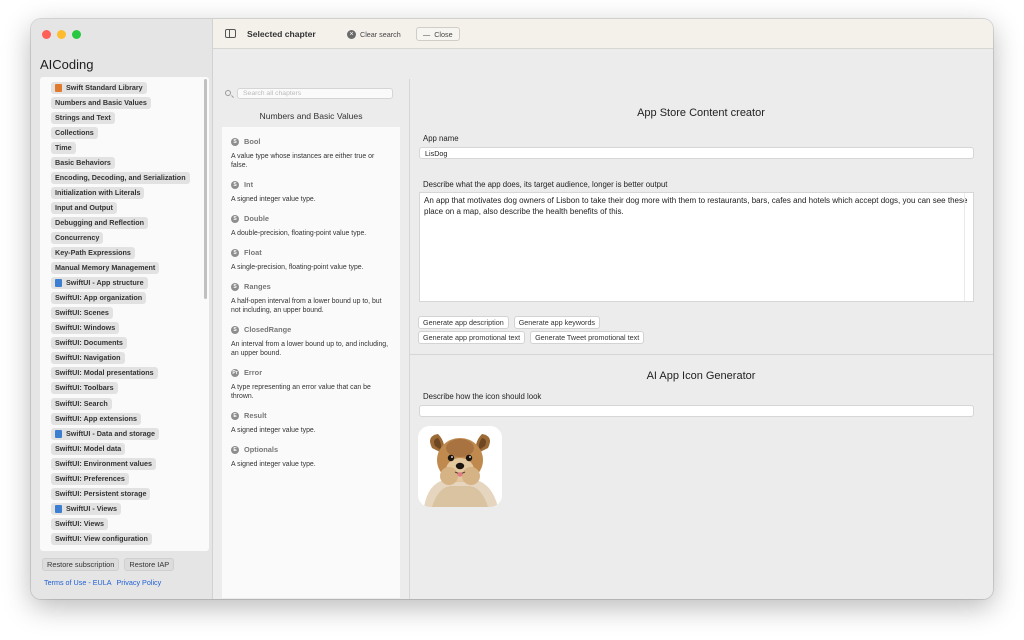  I want to click on type-badge-icon: Pr, so click(235, 372).